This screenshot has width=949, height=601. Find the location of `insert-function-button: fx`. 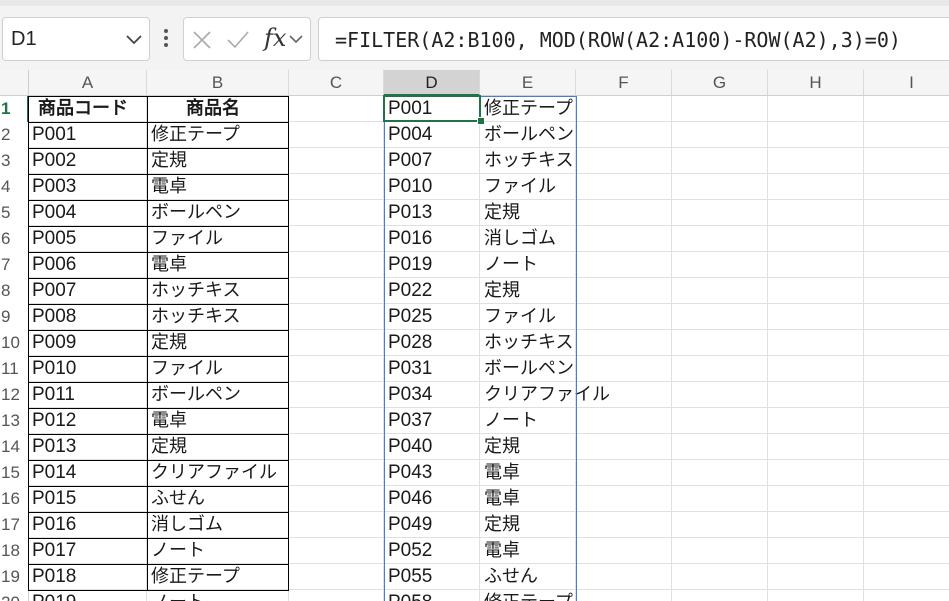

insert-function-button: fx is located at coordinates (275, 38).